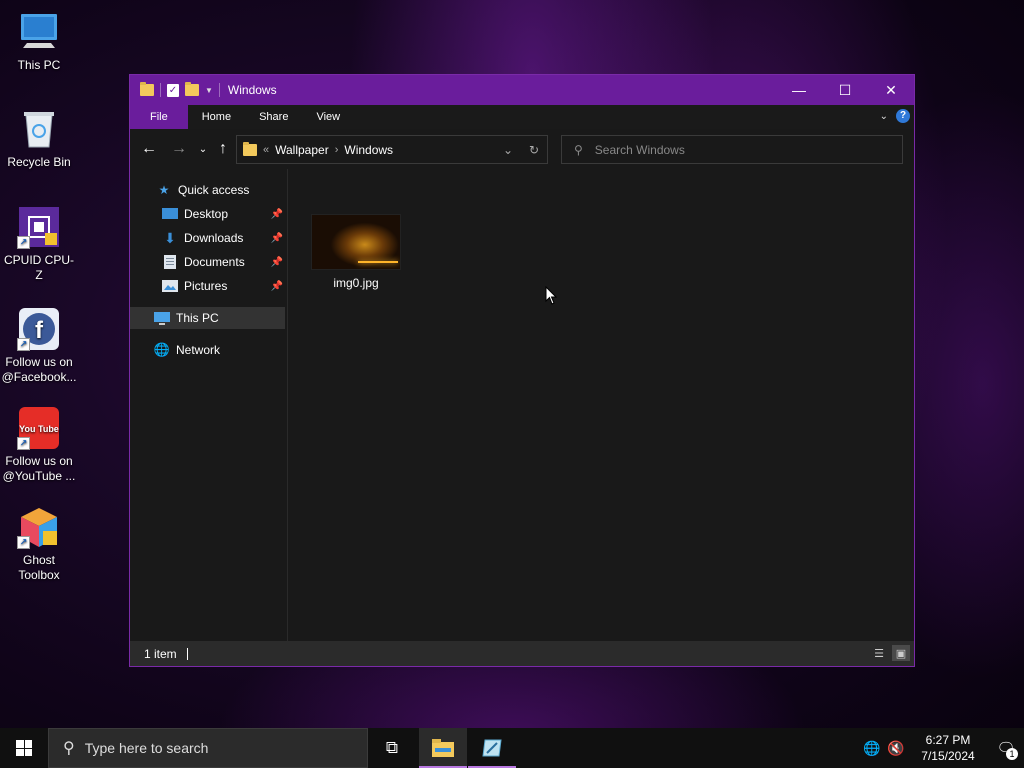  Describe the element at coordinates (197, 318) in the screenshot. I see `nav-item-label: This PC` at that location.